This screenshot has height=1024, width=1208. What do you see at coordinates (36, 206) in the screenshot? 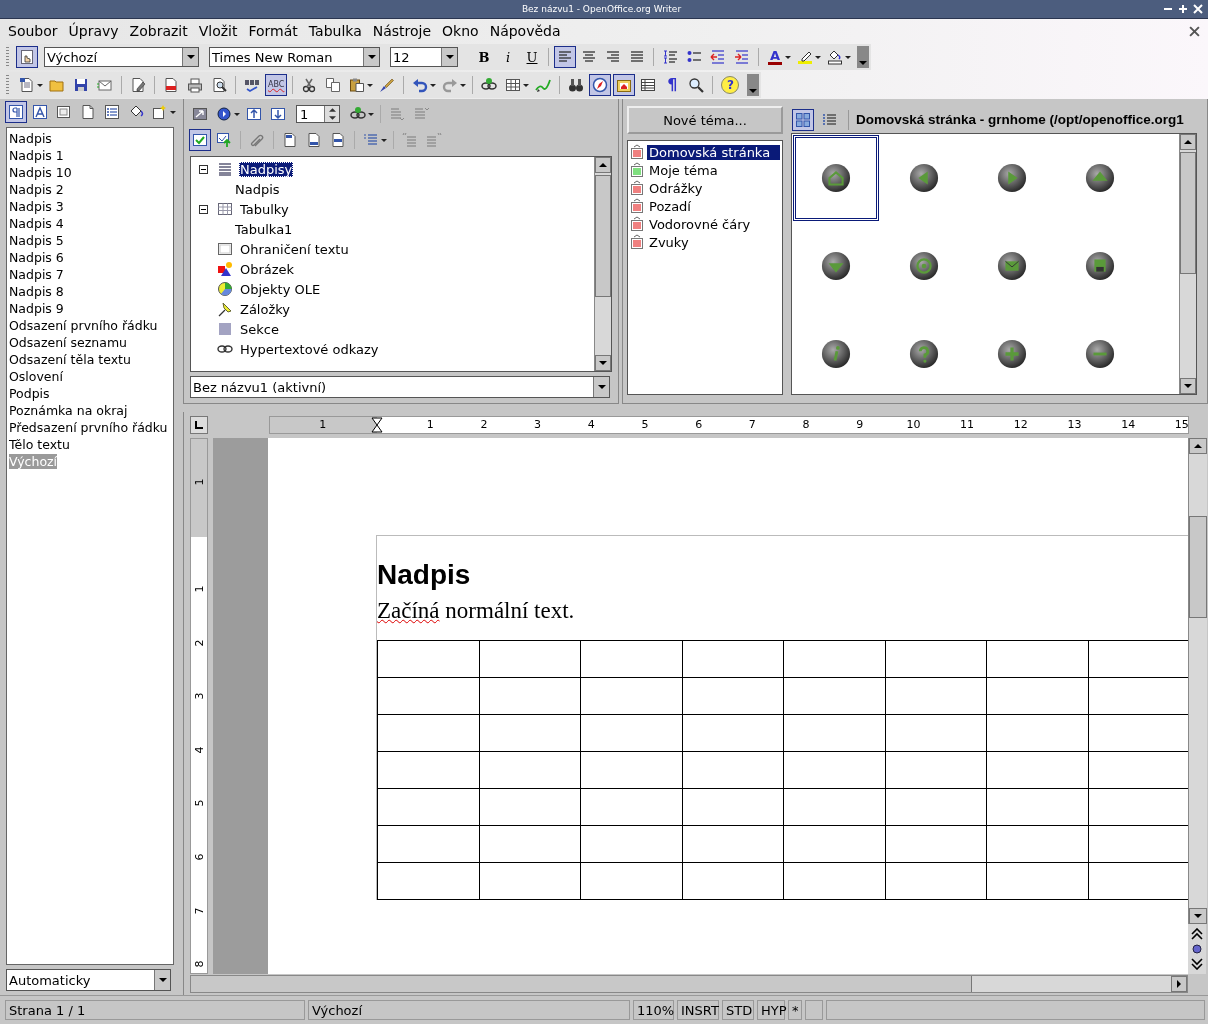
I see `style-item: Nadpis 3` at bounding box center [36, 206].